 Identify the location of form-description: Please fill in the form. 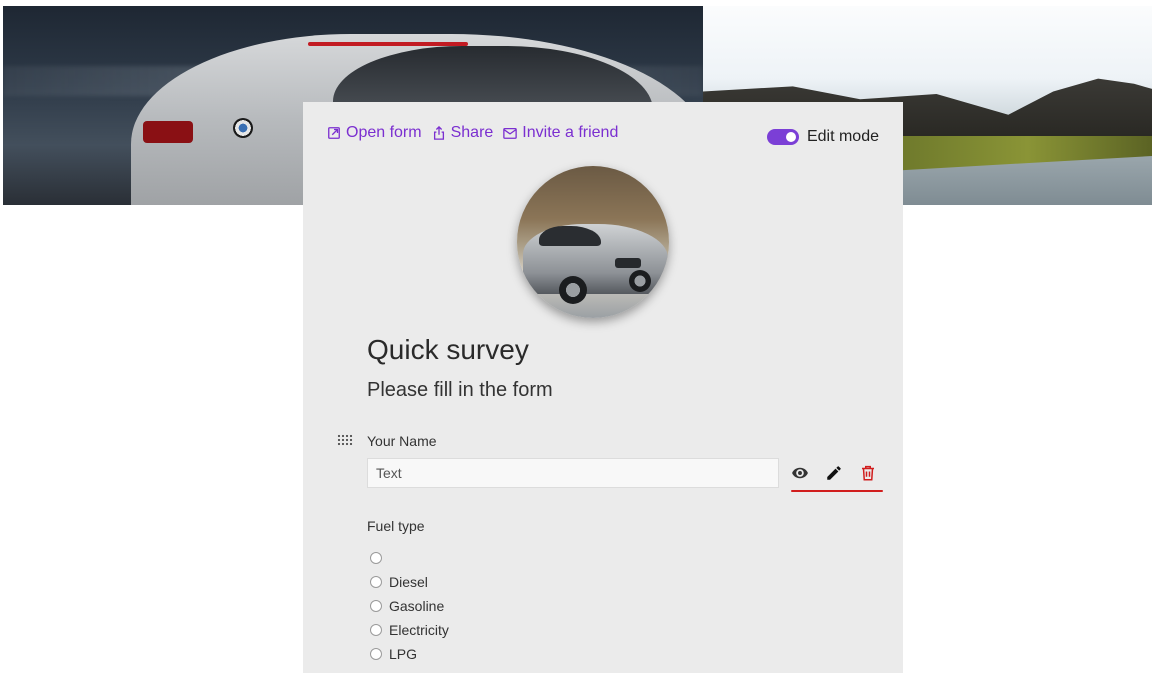
(460, 390).